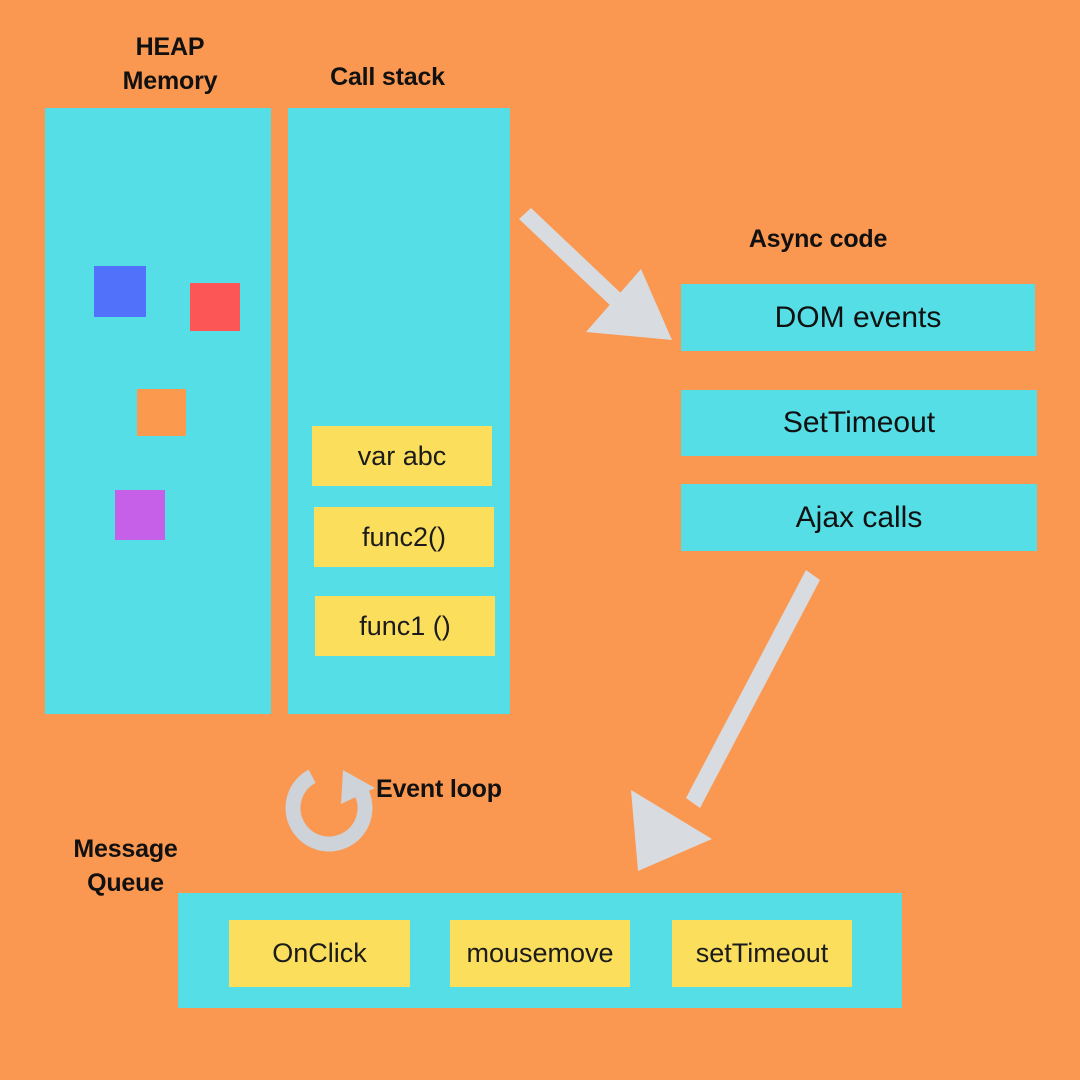  What do you see at coordinates (125, 866) in the screenshot?
I see `message-queue-label: Message Queue` at bounding box center [125, 866].